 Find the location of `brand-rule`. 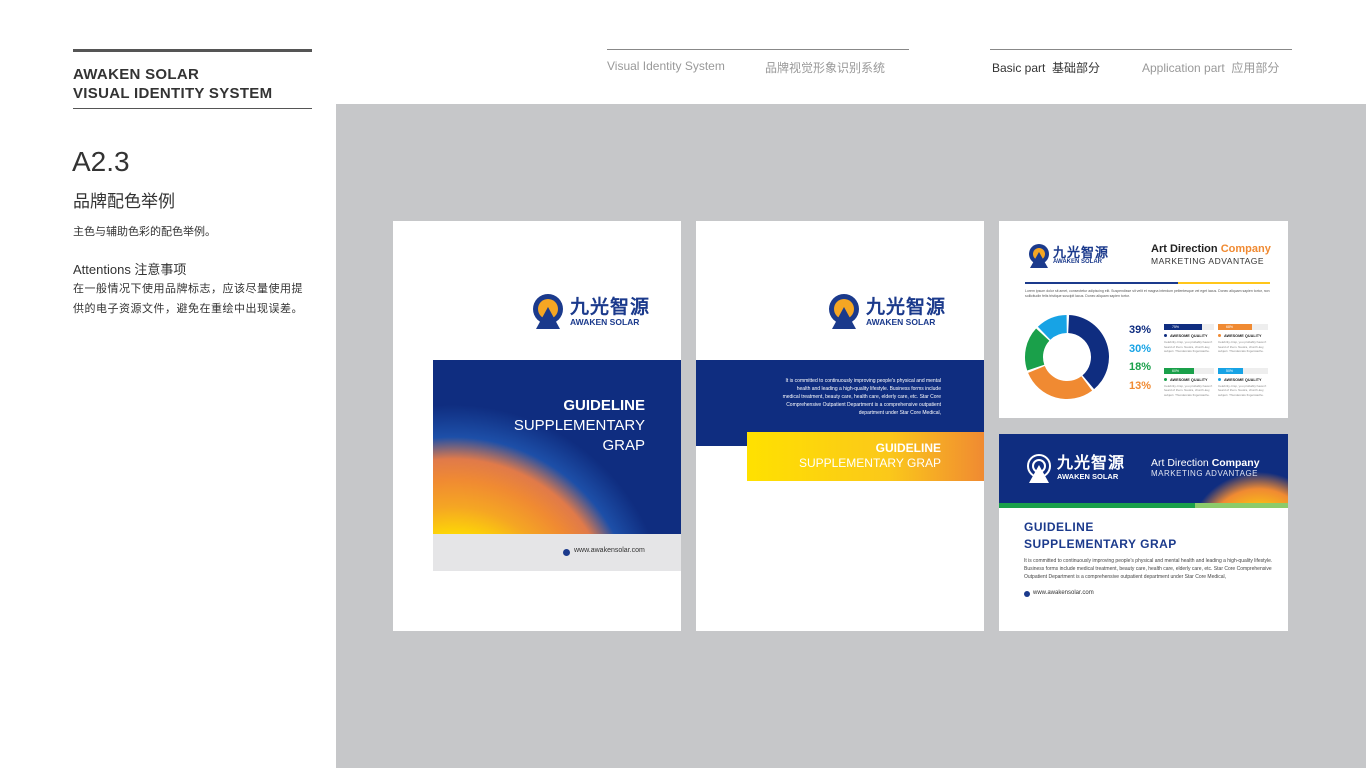

brand-rule is located at coordinates (192, 108).